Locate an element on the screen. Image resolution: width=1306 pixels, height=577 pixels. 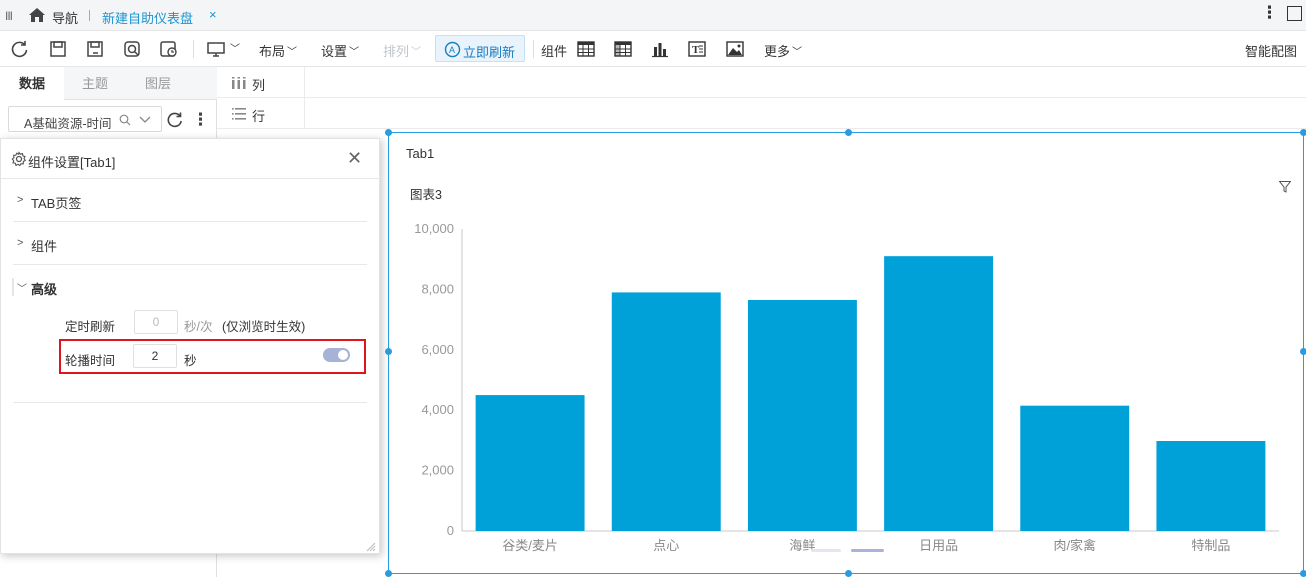
chevron-right-icon: > is located at coordinates (20, 200).